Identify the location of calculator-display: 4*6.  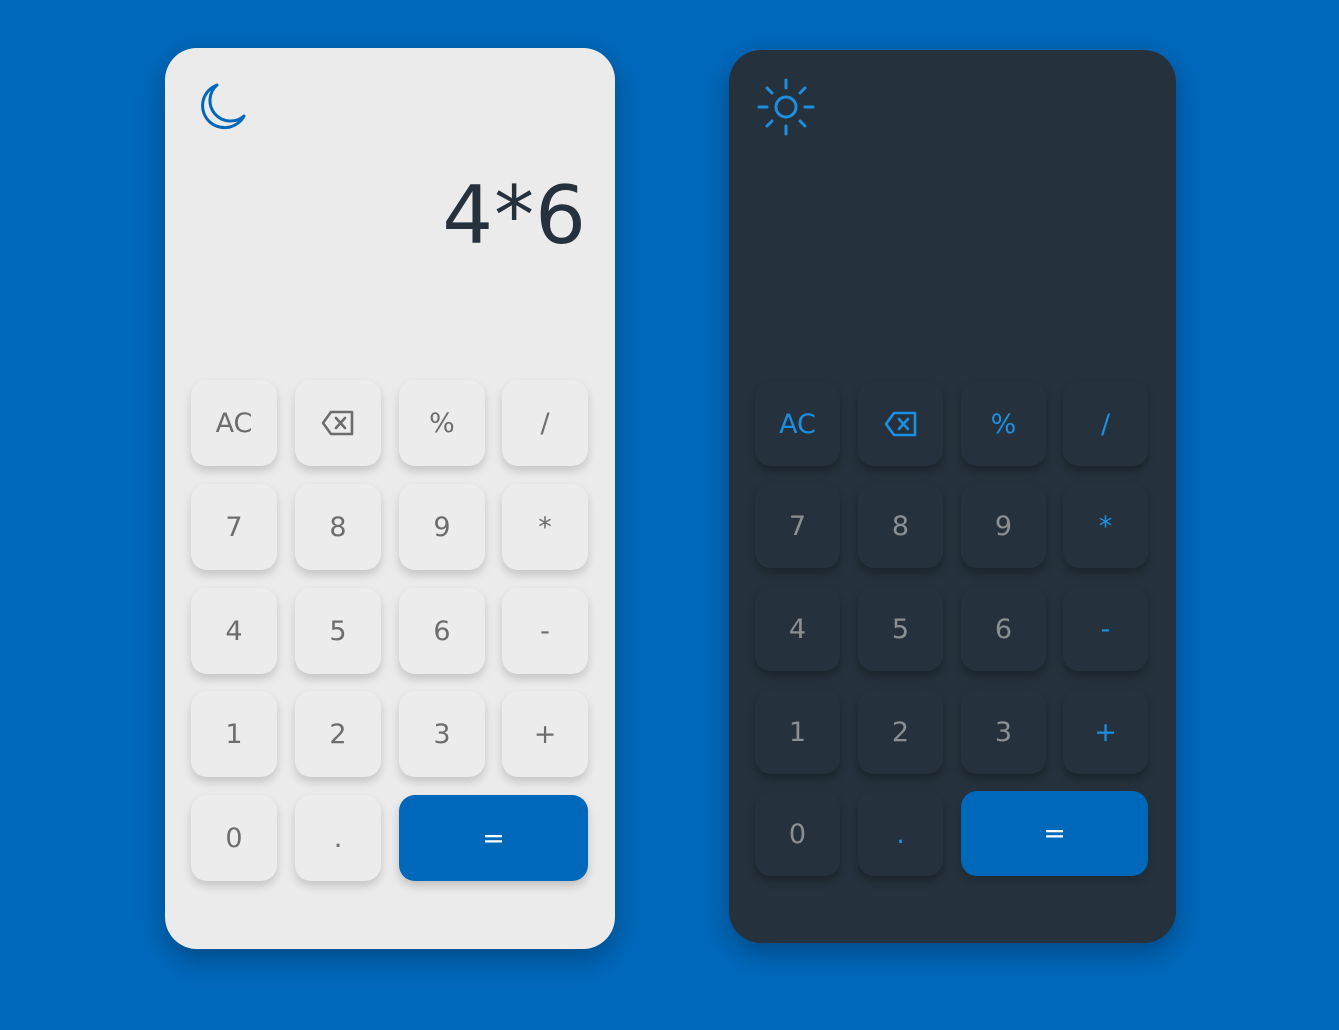
(514, 215).